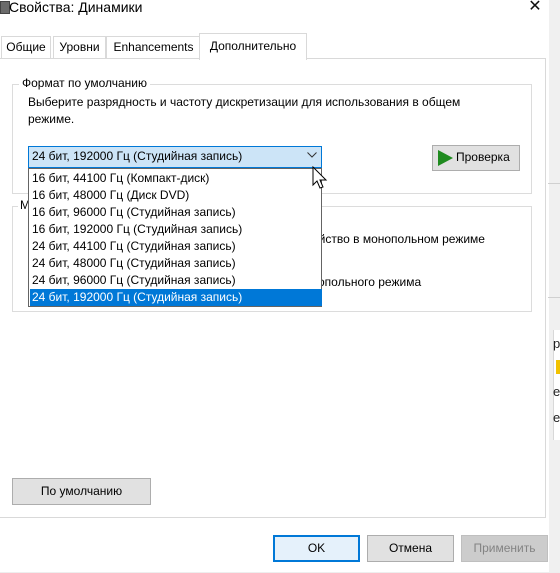 The height and width of the screenshot is (573, 560). Describe the element at coordinates (176, 212) in the screenshot. I see `list-item: 16 бит, 96000 Гц (Студийная запись)` at that location.